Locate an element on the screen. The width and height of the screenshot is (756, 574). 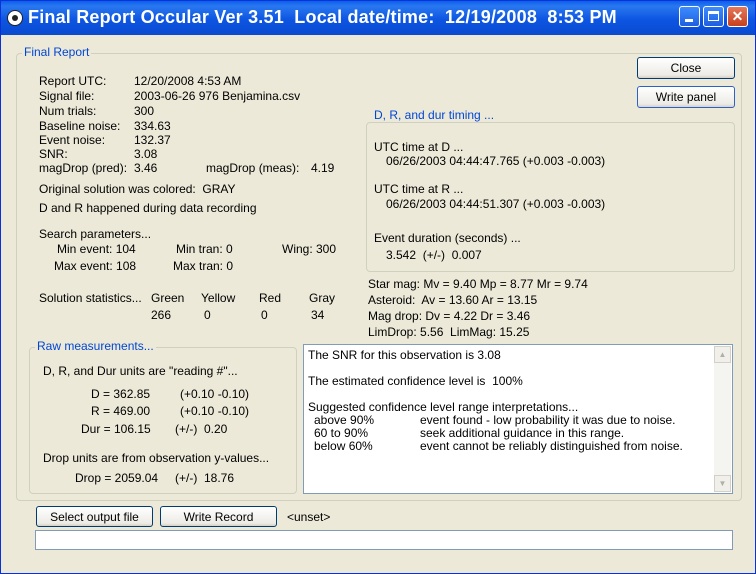
duration-value: 3.542 (+/-) 0.007 is located at coordinates (434, 255).